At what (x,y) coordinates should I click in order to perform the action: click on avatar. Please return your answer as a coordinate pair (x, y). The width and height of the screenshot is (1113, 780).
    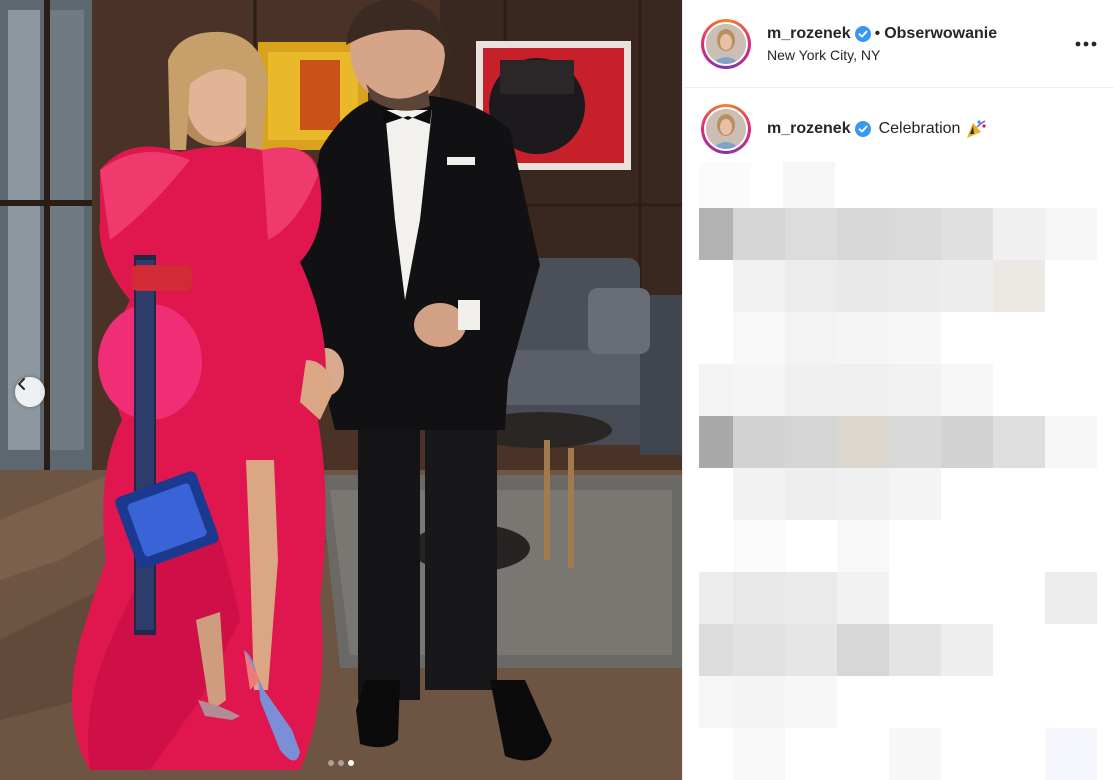
    Looking at the image, I should click on (726, 43).